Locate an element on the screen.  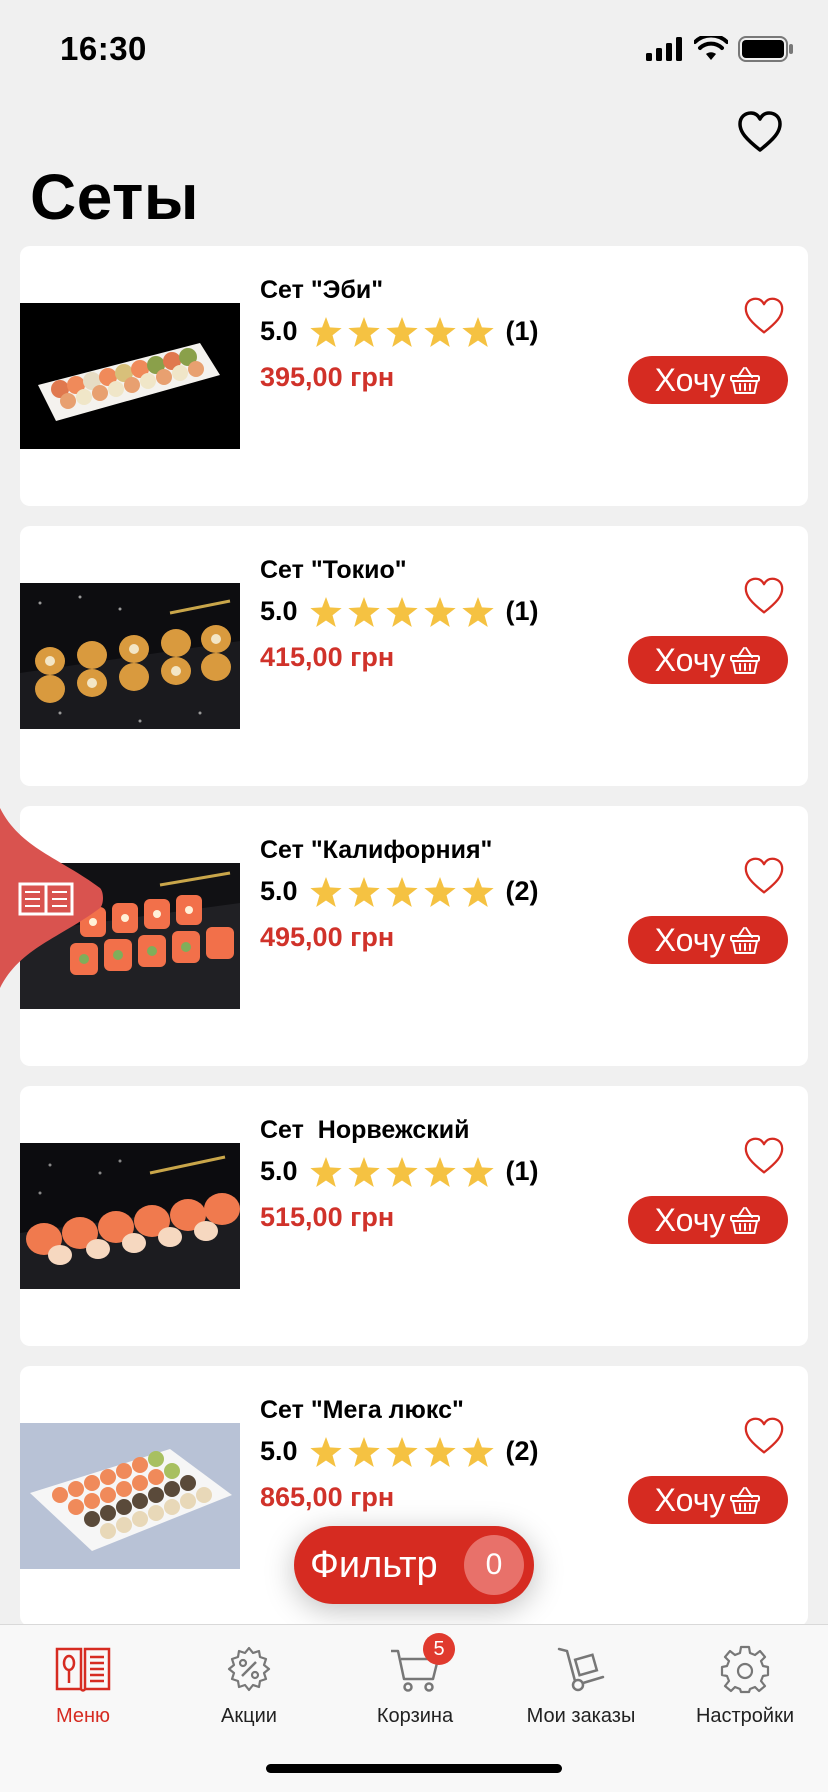
tab-promotions-label: Акции is located at coordinates (249, 1716).